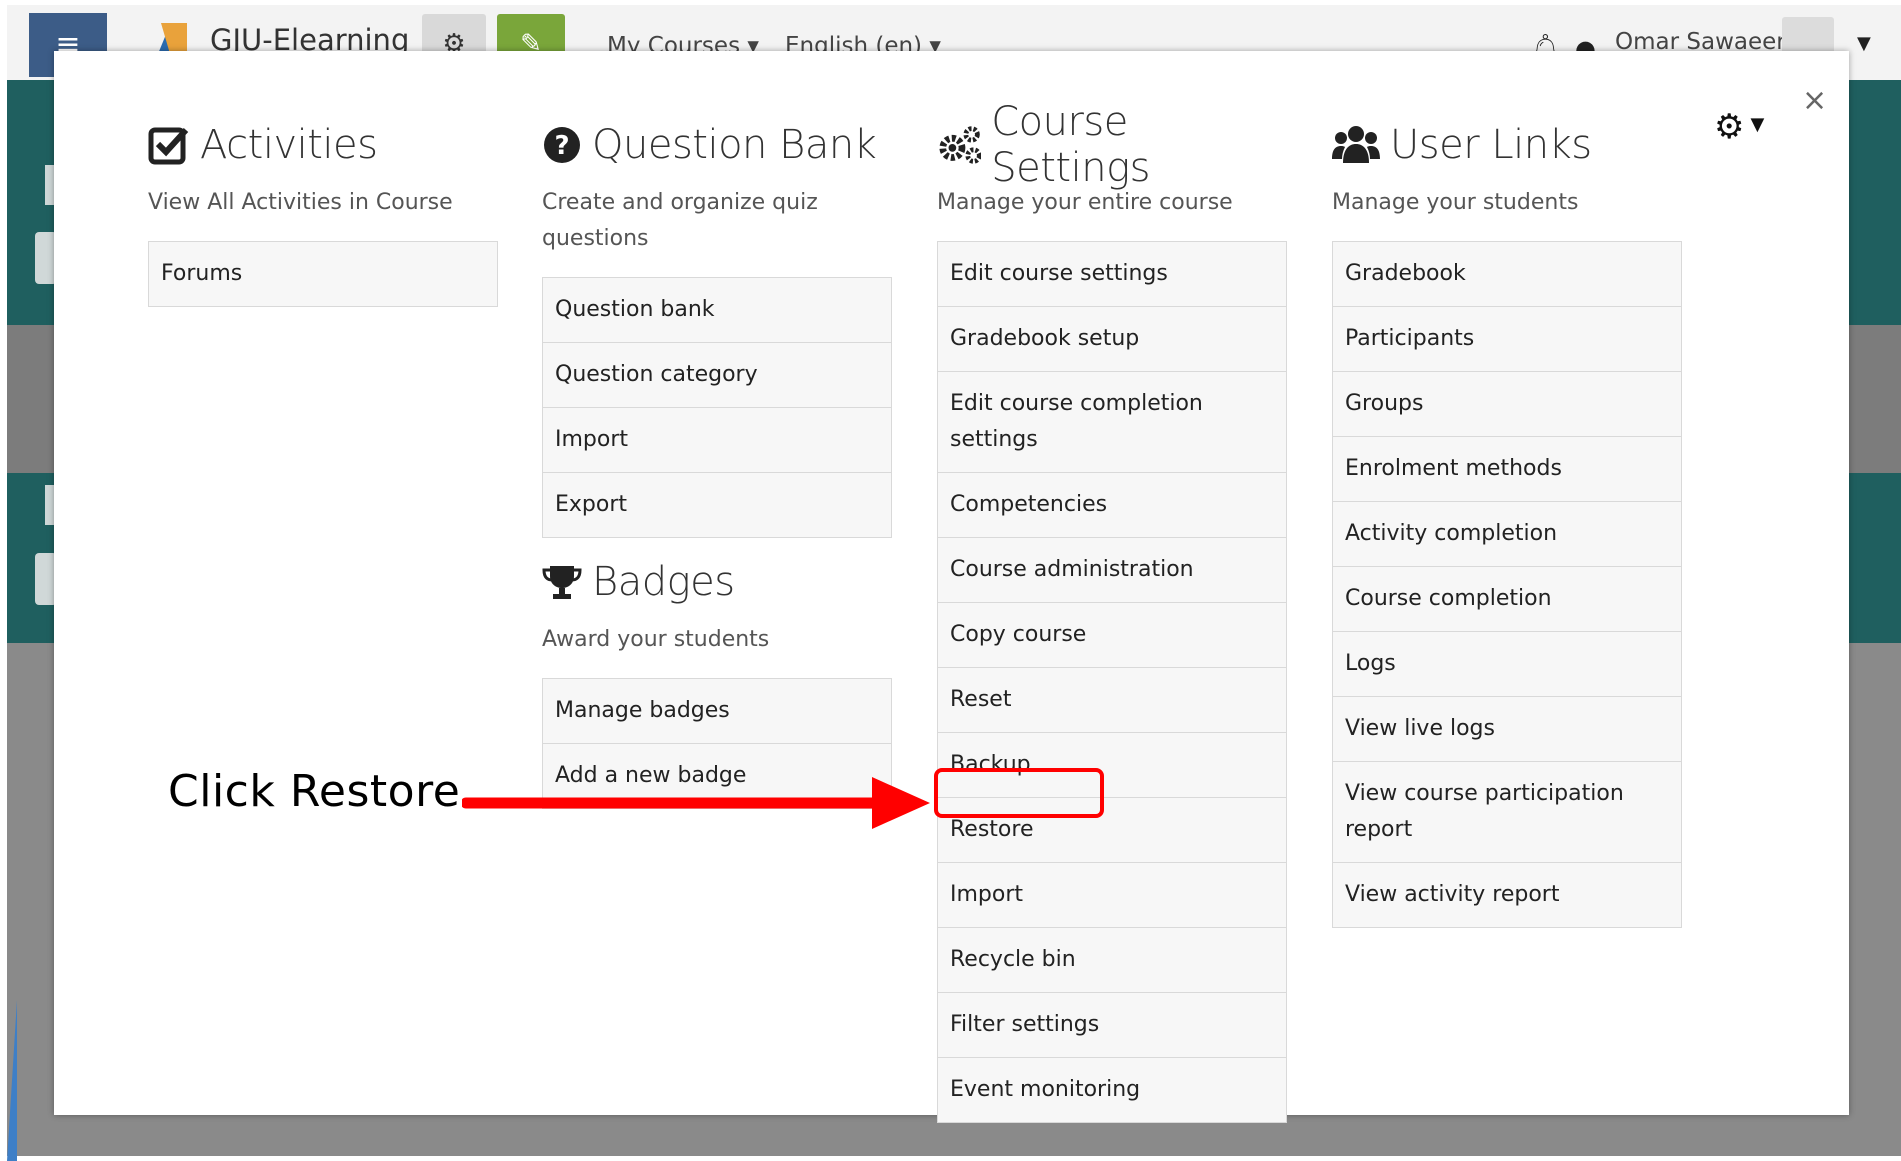  What do you see at coordinates (323, 145) in the screenshot?
I see `activities-header: Activities` at bounding box center [323, 145].